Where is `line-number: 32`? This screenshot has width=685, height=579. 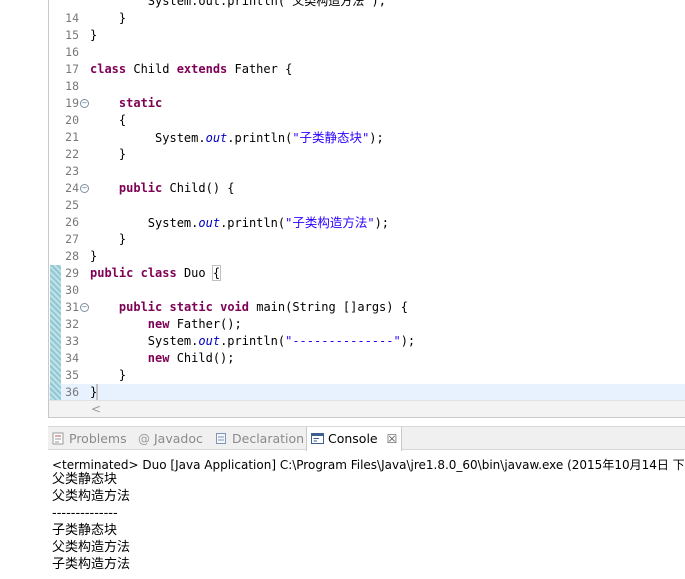
line-number: 32 is located at coordinates (72, 324).